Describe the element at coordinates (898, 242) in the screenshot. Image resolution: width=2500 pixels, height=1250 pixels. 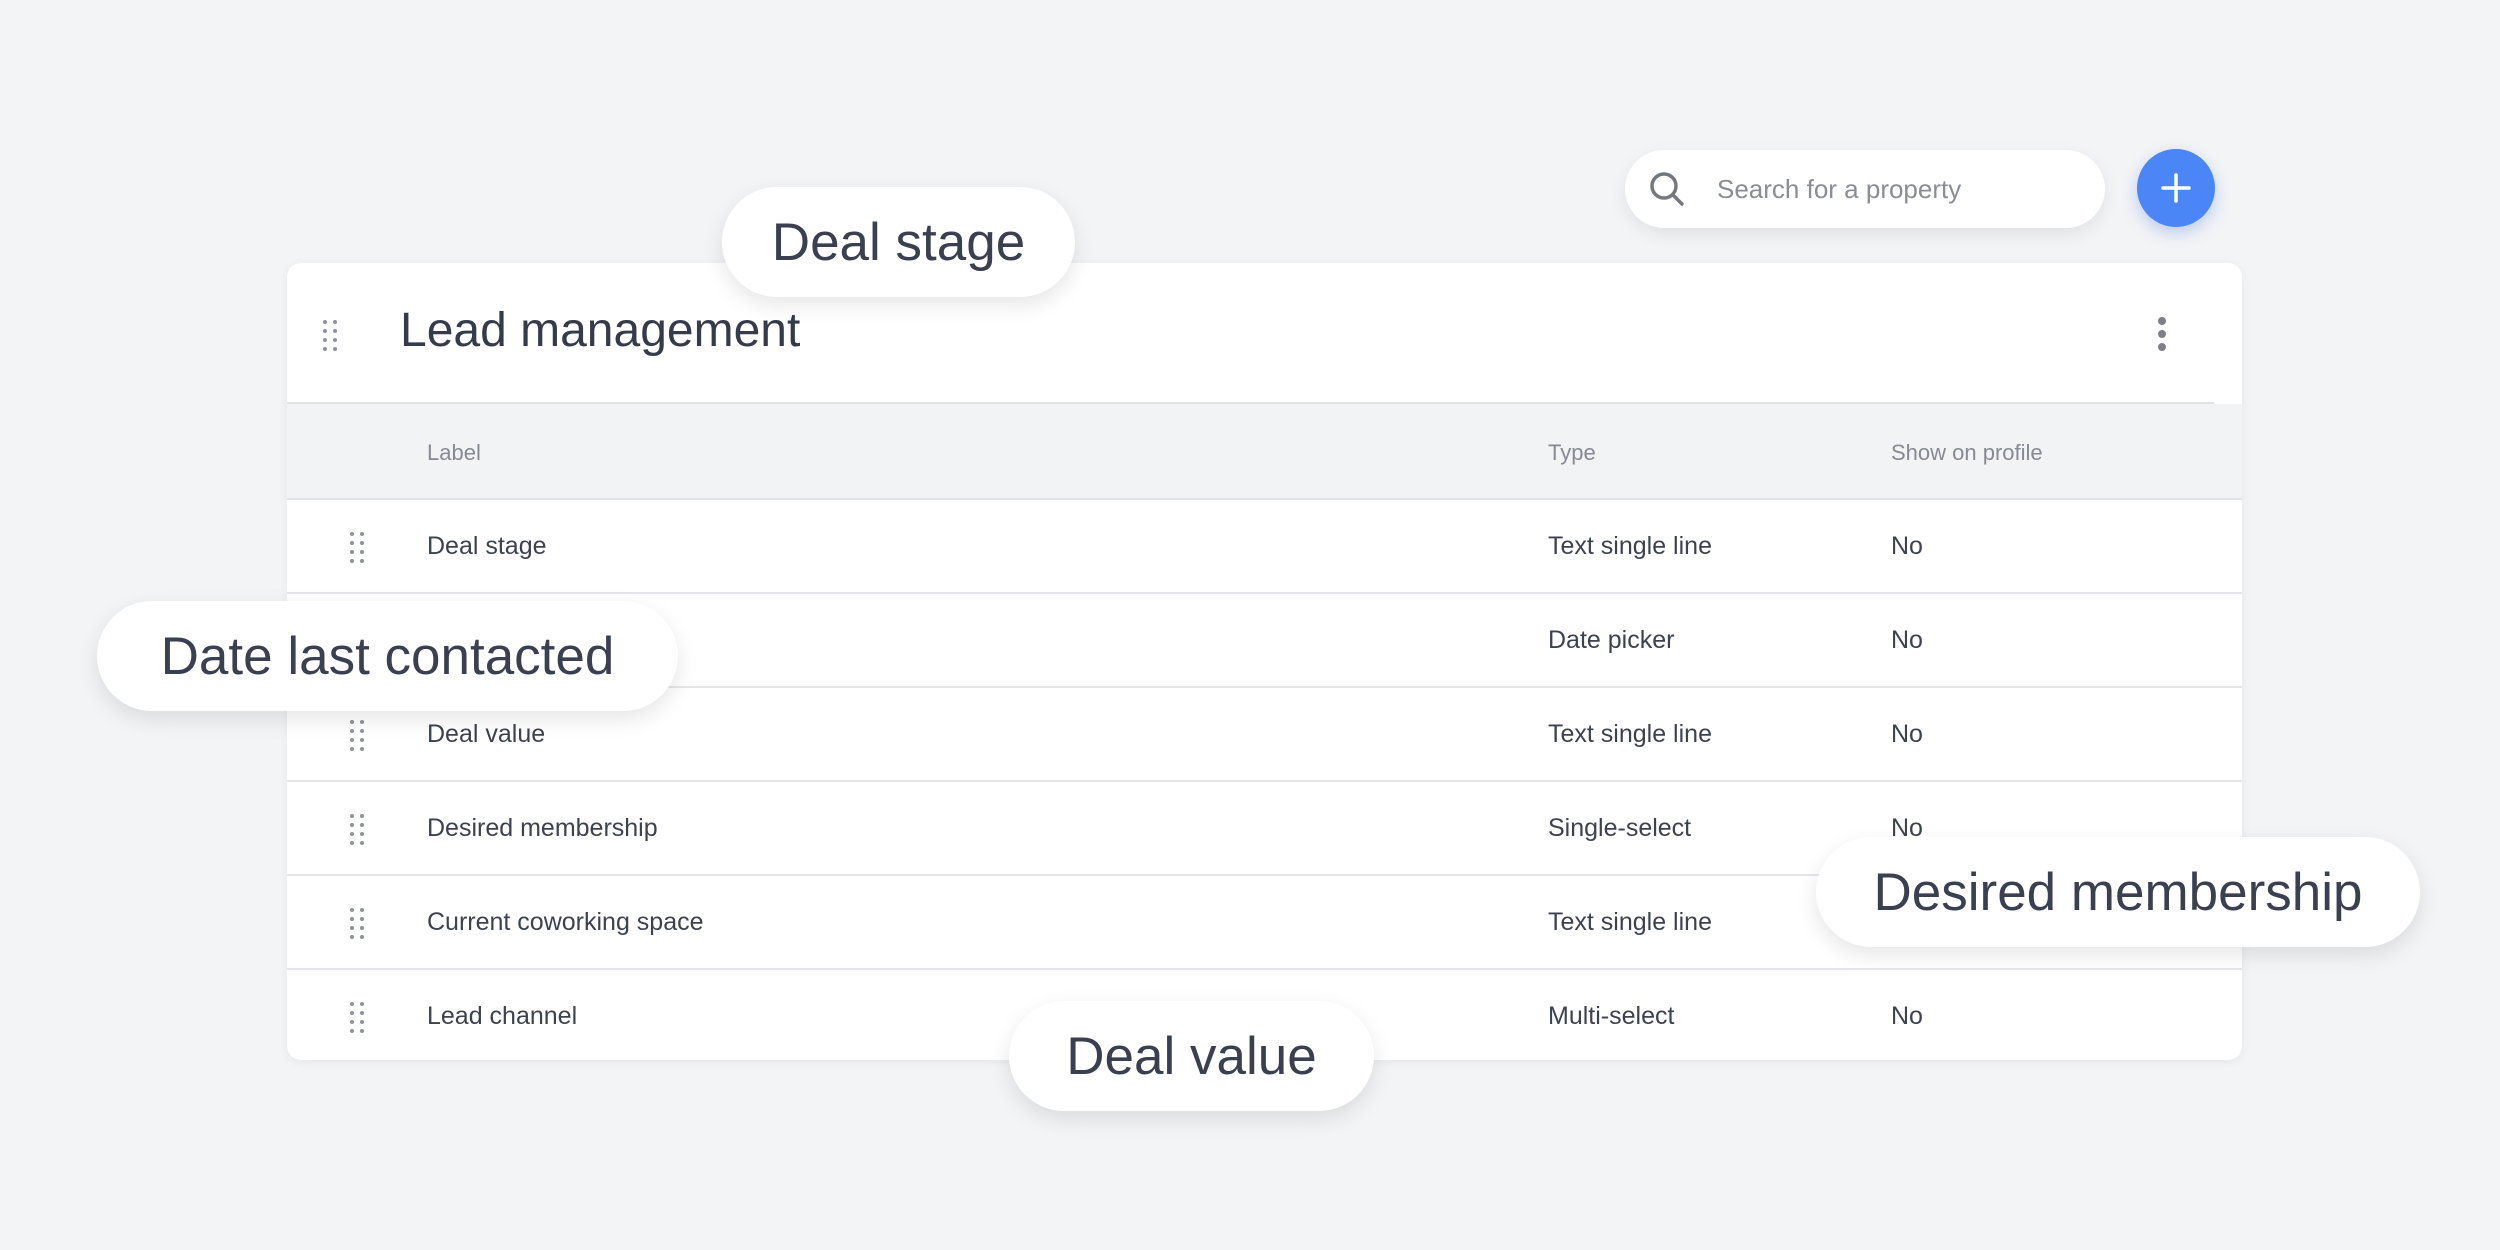
I see `floating-chip: Deal stage` at that location.